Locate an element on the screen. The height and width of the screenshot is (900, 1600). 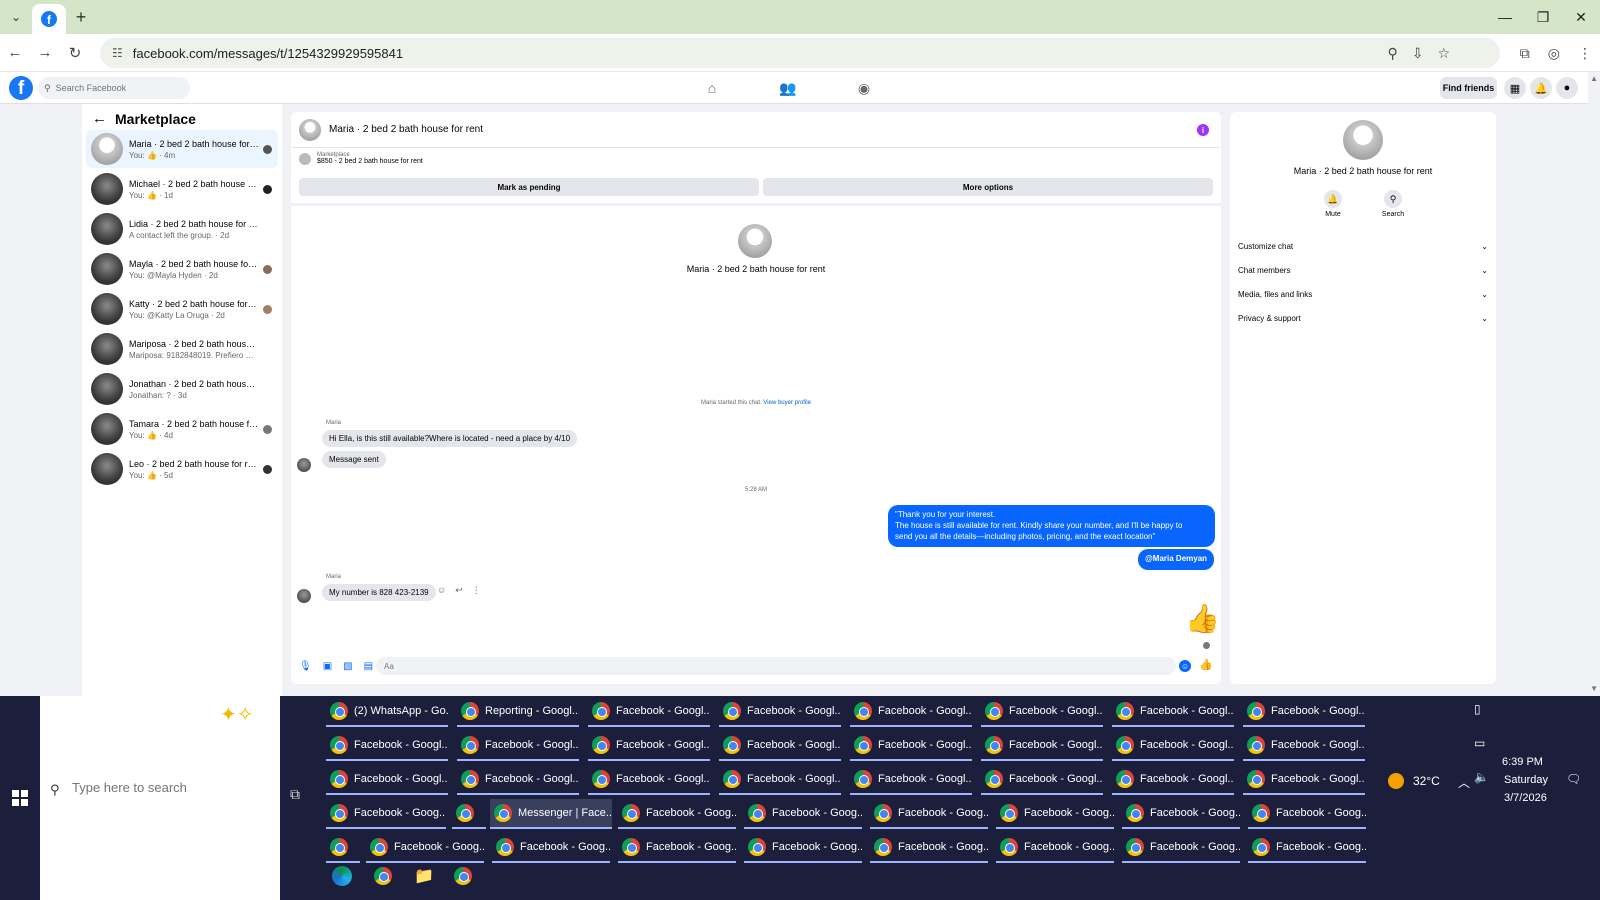
more-dots-icon: ⋮ is located at coordinates (476, 590).